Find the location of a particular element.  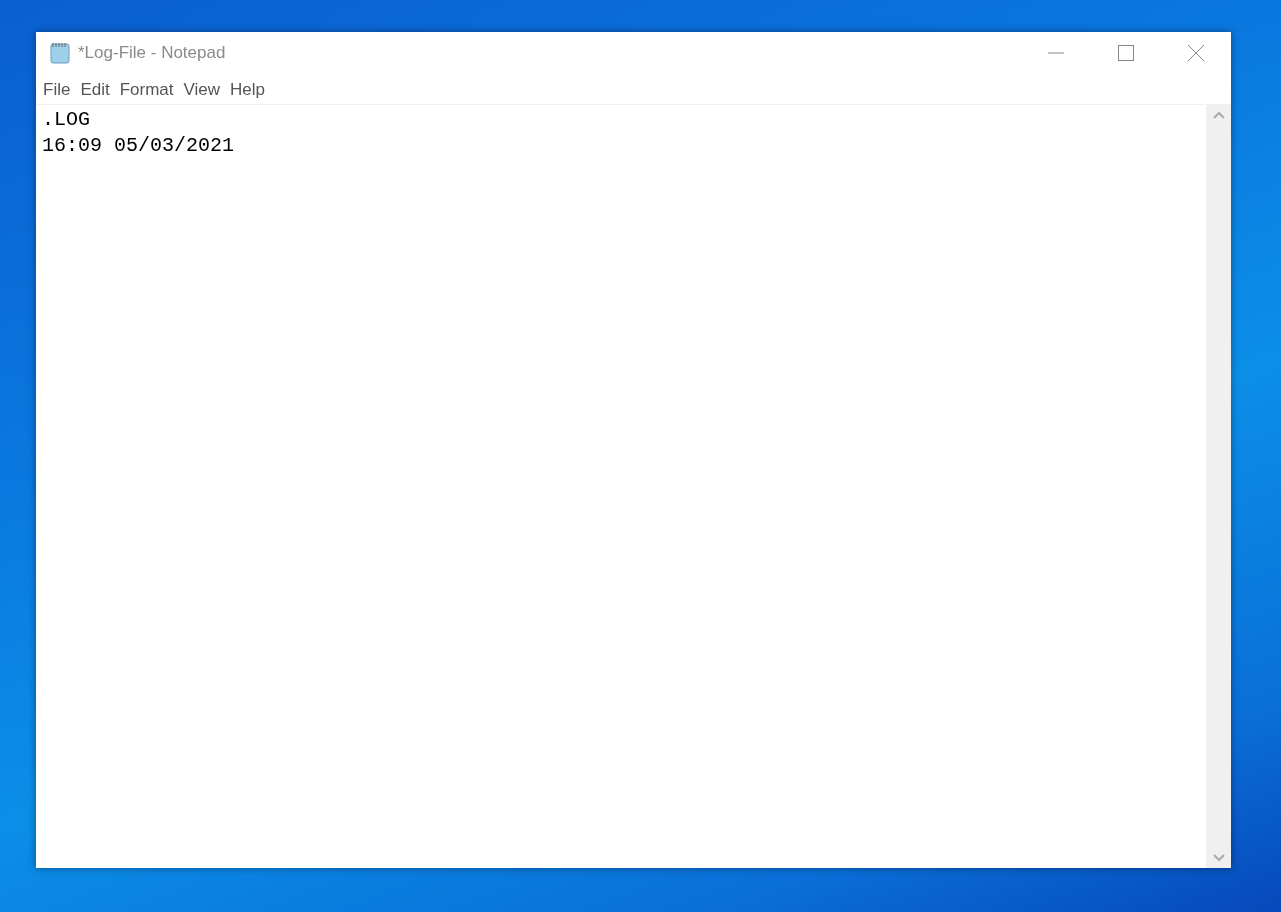

close-icon is located at coordinates (1196, 53).